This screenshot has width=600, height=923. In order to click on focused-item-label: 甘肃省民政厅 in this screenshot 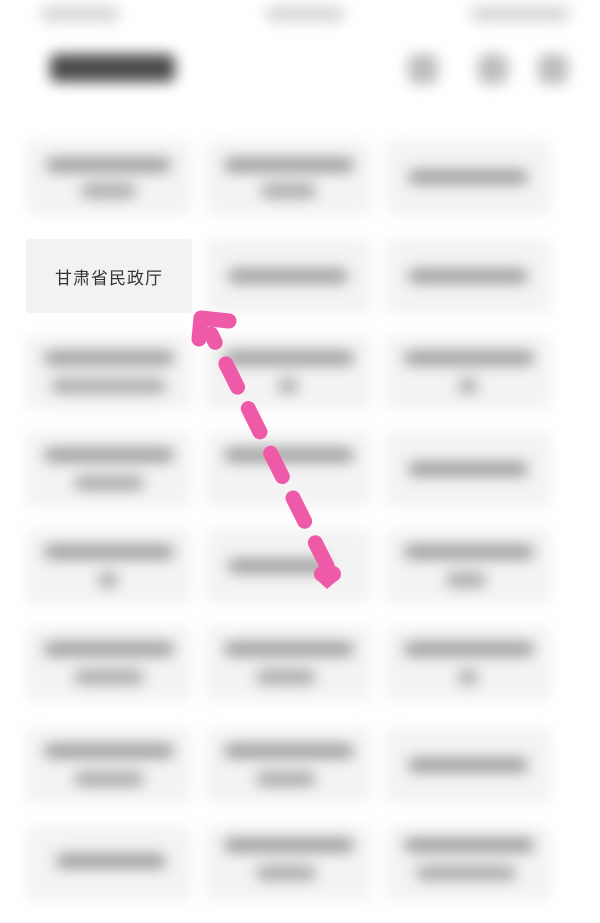, I will do `click(109, 278)`.